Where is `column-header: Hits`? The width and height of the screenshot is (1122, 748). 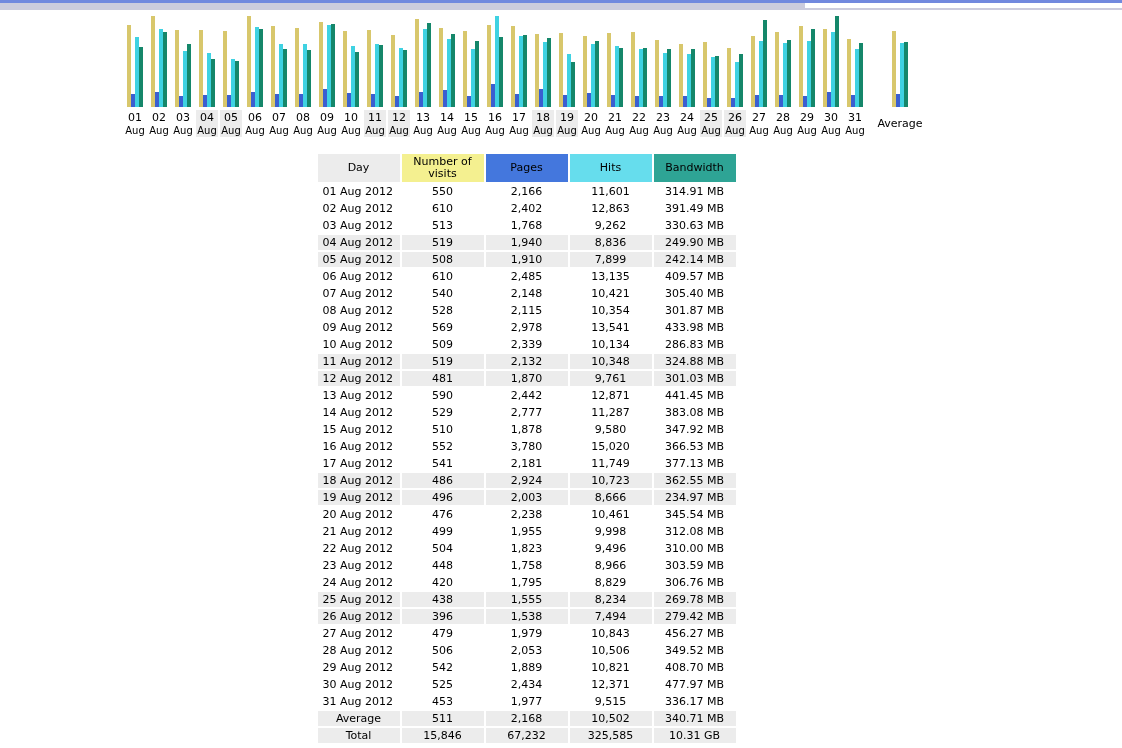 column-header: Hits is located at coordinates (610, 168).